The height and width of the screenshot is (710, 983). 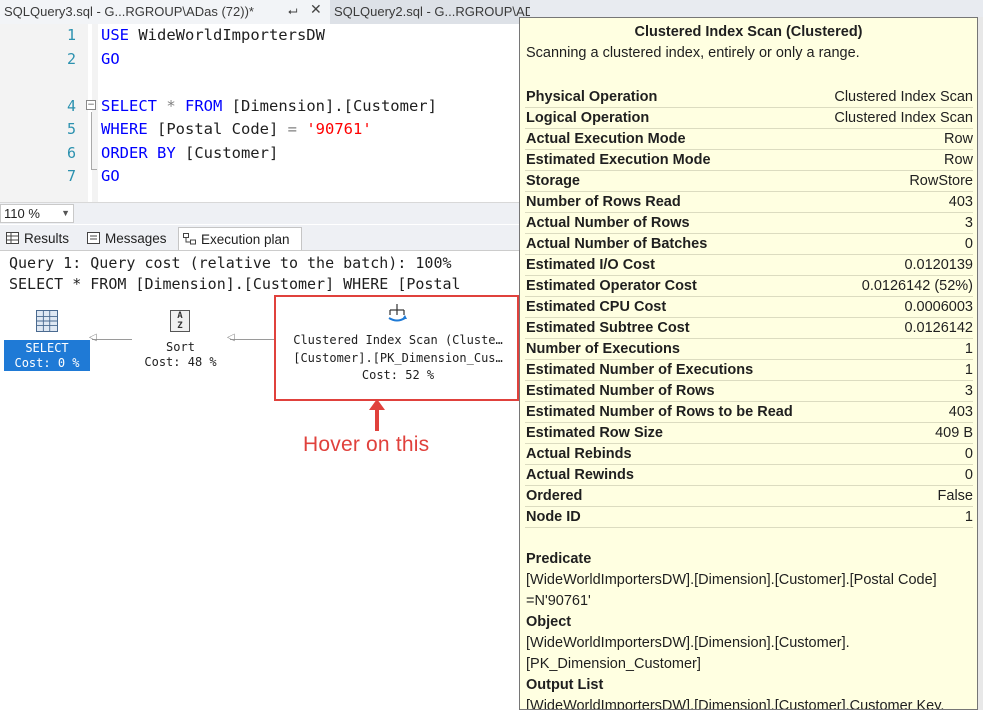 I want to click on select-node-name: SELECT, so click(x=47, y=348).